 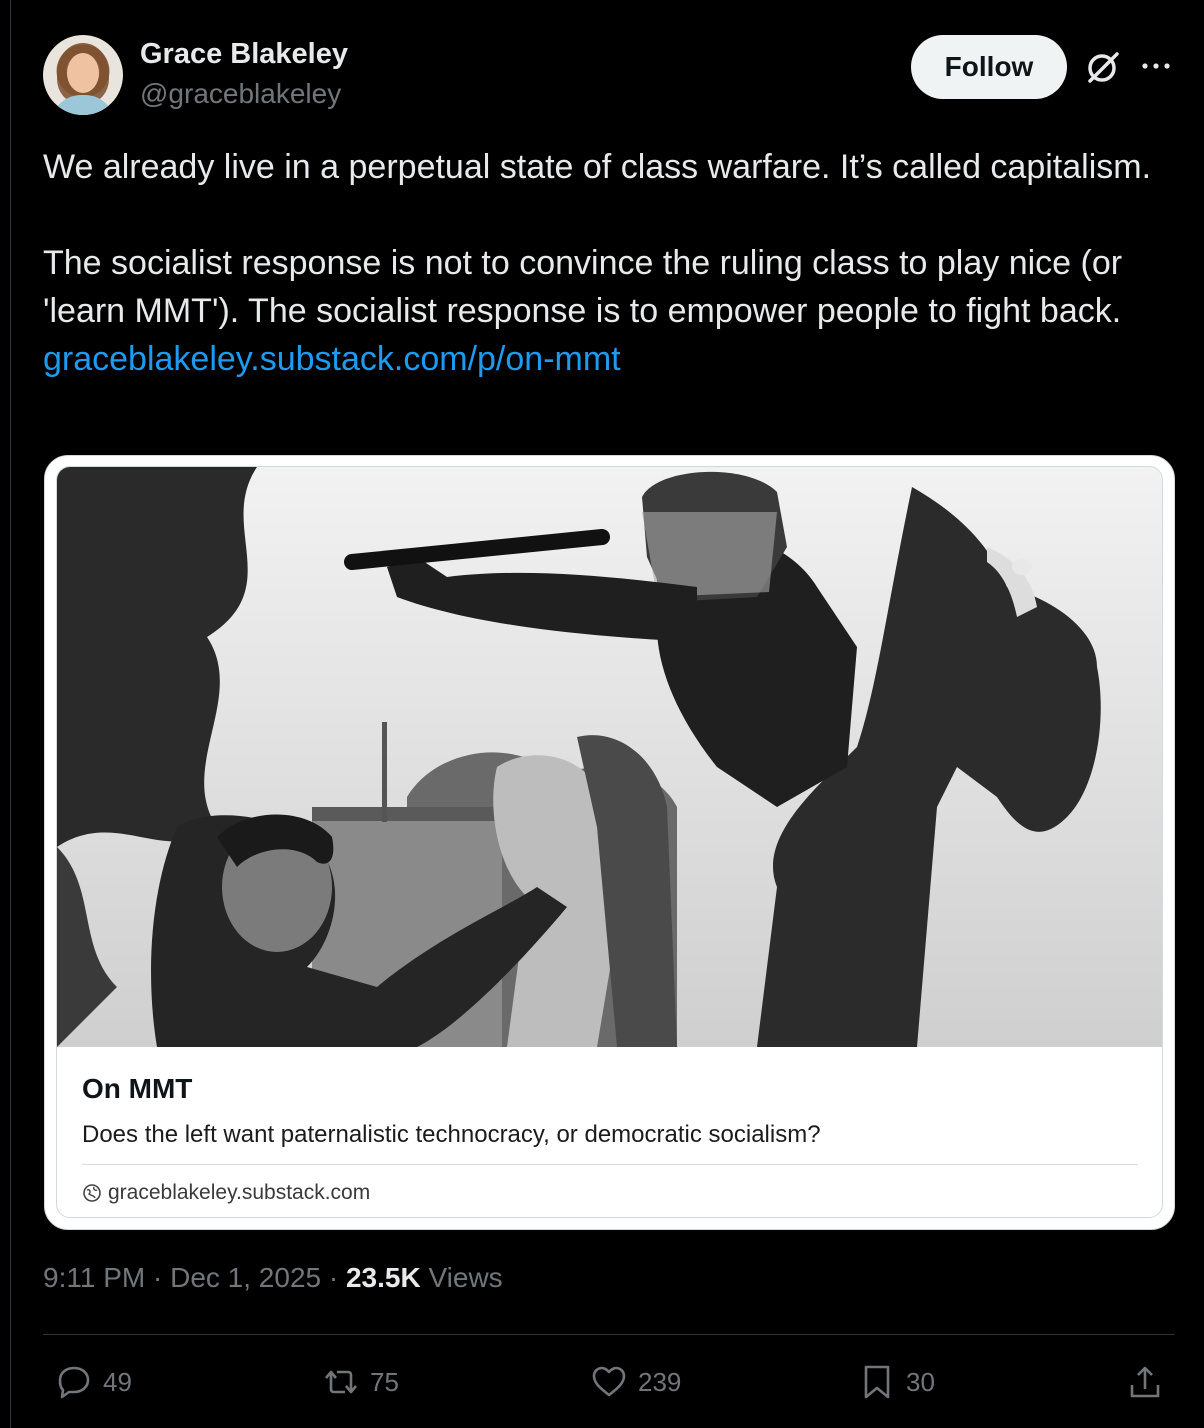 I want to click on meta-divider, so click(x=609, y=1334).